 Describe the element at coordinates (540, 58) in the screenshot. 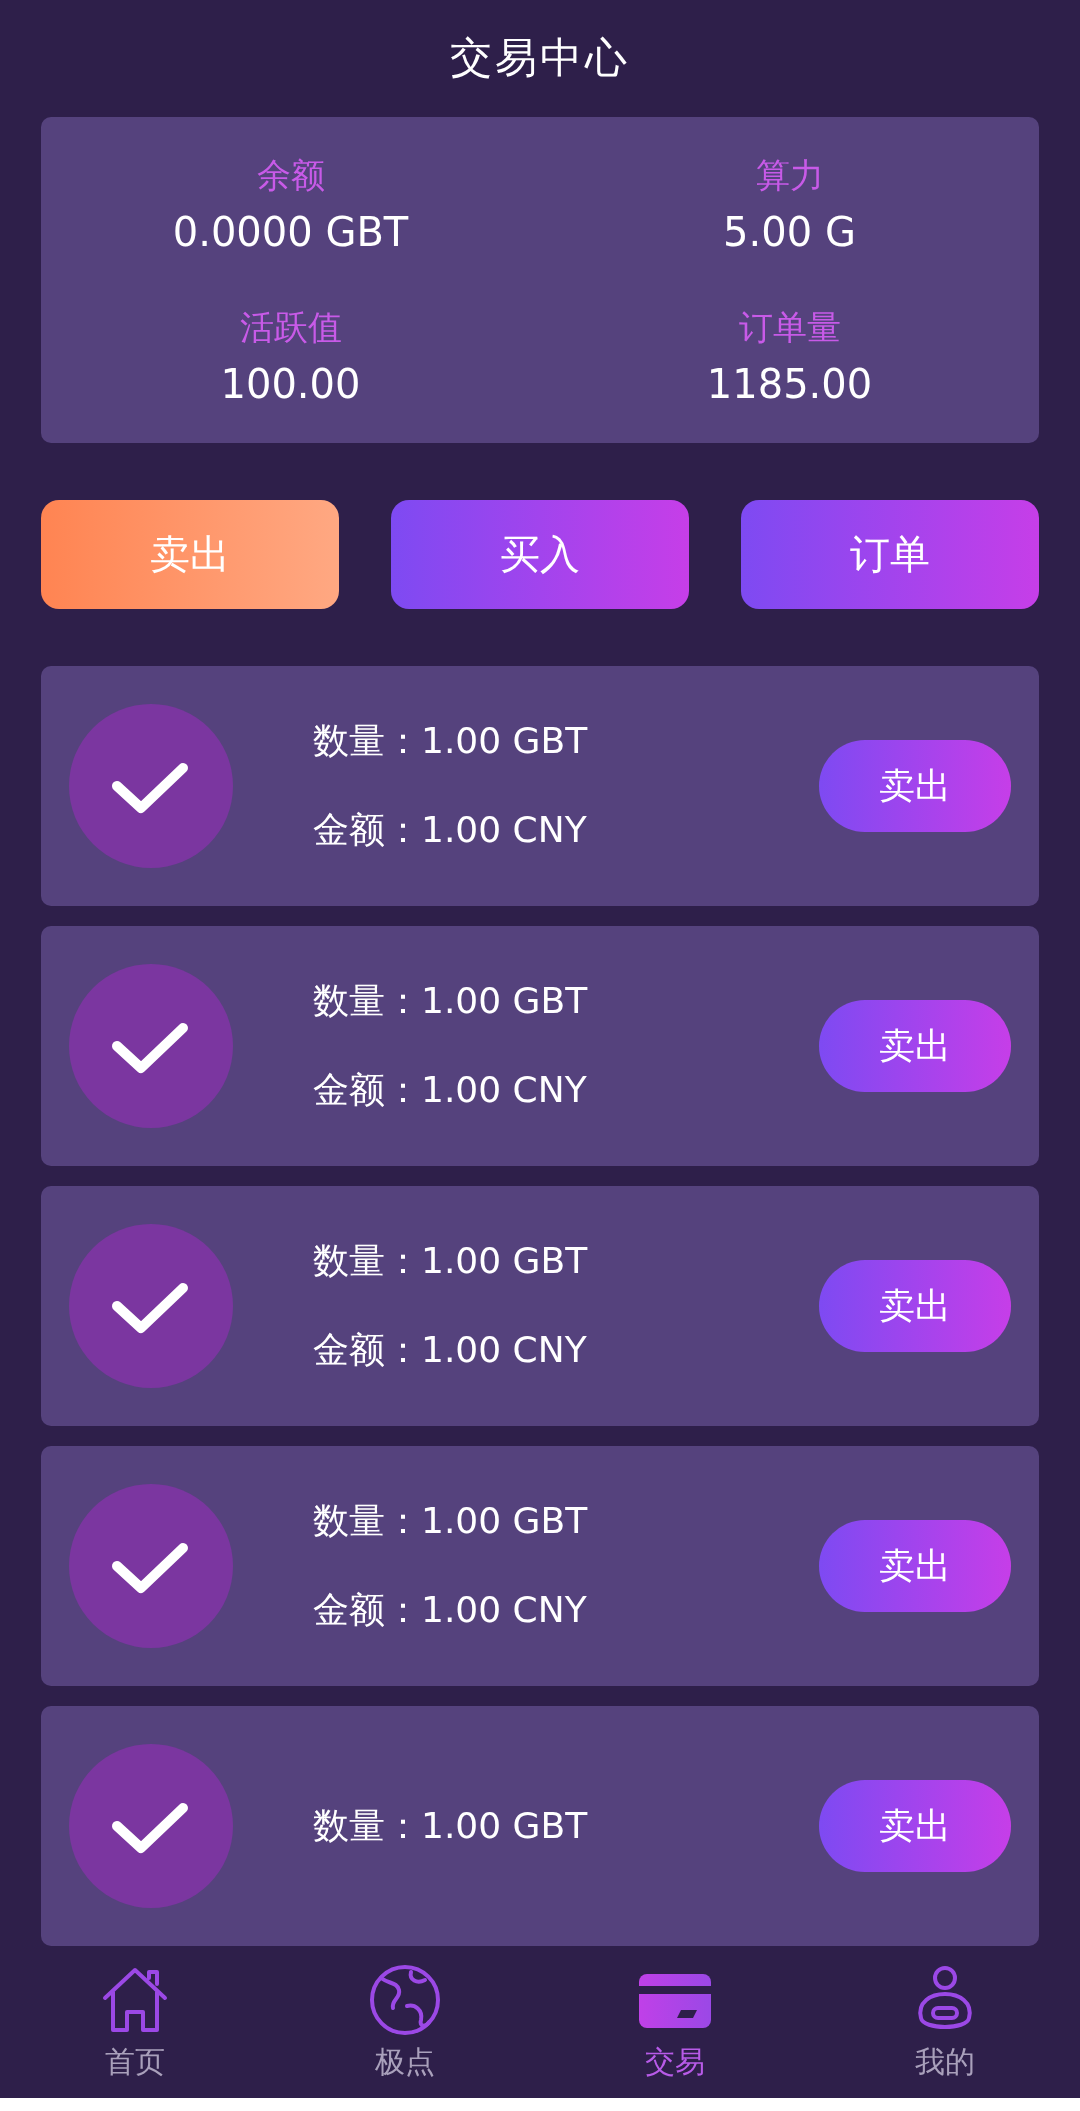

I see `page-title: 交易中心` at that location.